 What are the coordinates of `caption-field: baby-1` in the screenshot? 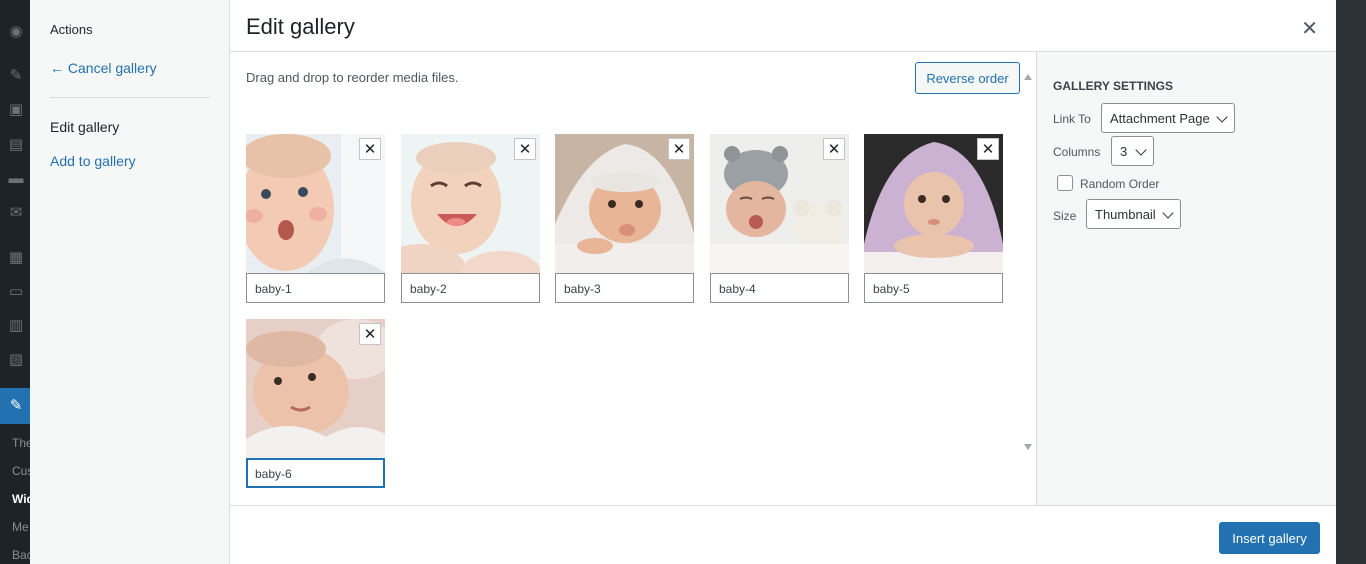 It's located at (315, 288).